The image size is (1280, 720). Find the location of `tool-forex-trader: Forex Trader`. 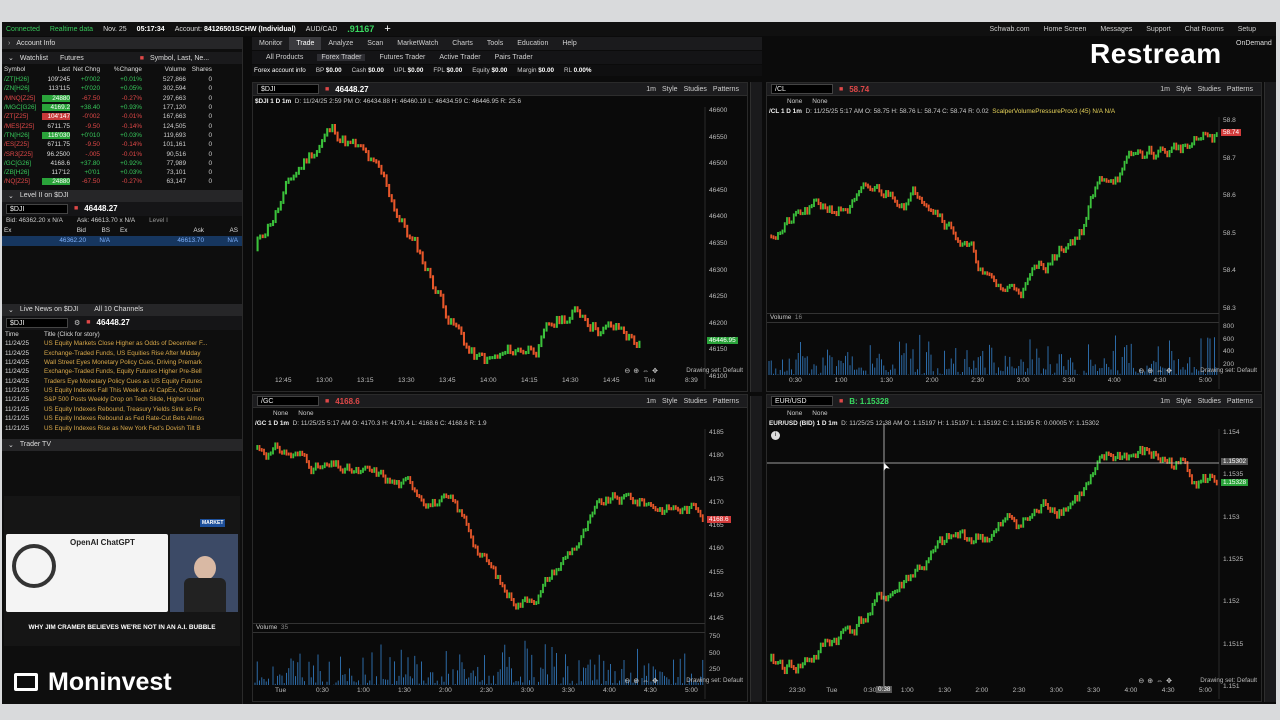

tool-forex-trader: Forex Trader is located at coordinates (341, 57).